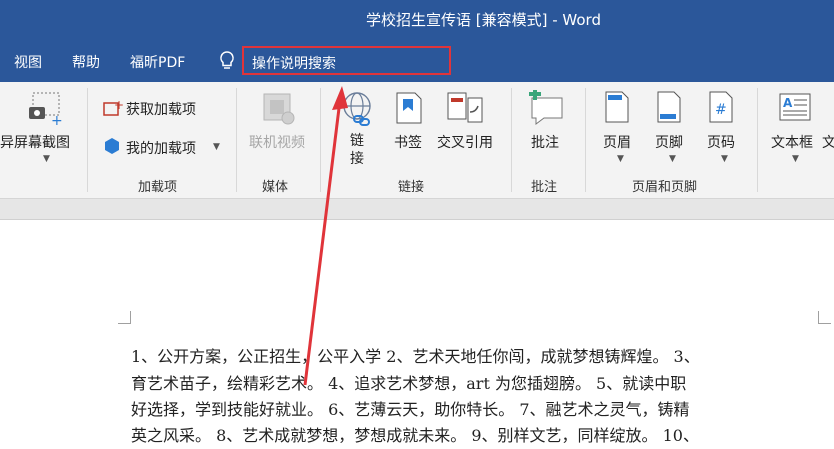 This screenshot has height=449, width=834. What do you see at coordinates (112, 146) in the screenshot?
I see `my-addins-icon` at bounding box center [112, 146].